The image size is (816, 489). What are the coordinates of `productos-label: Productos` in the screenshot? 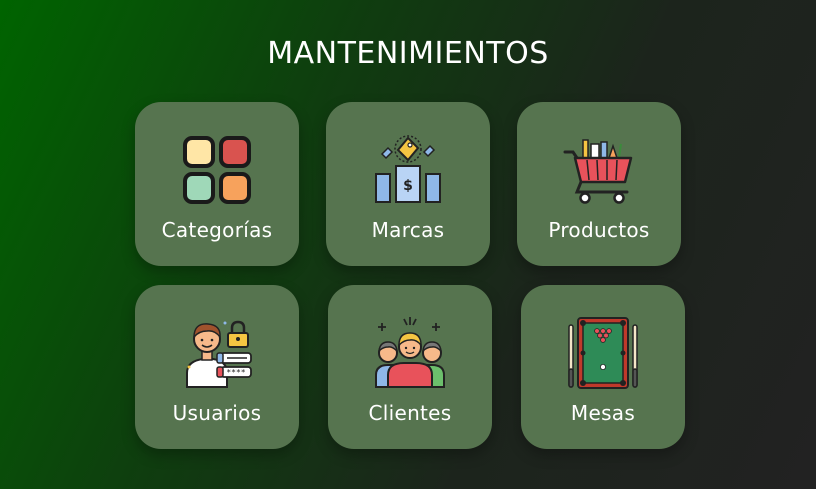 It's located at (599, 230).